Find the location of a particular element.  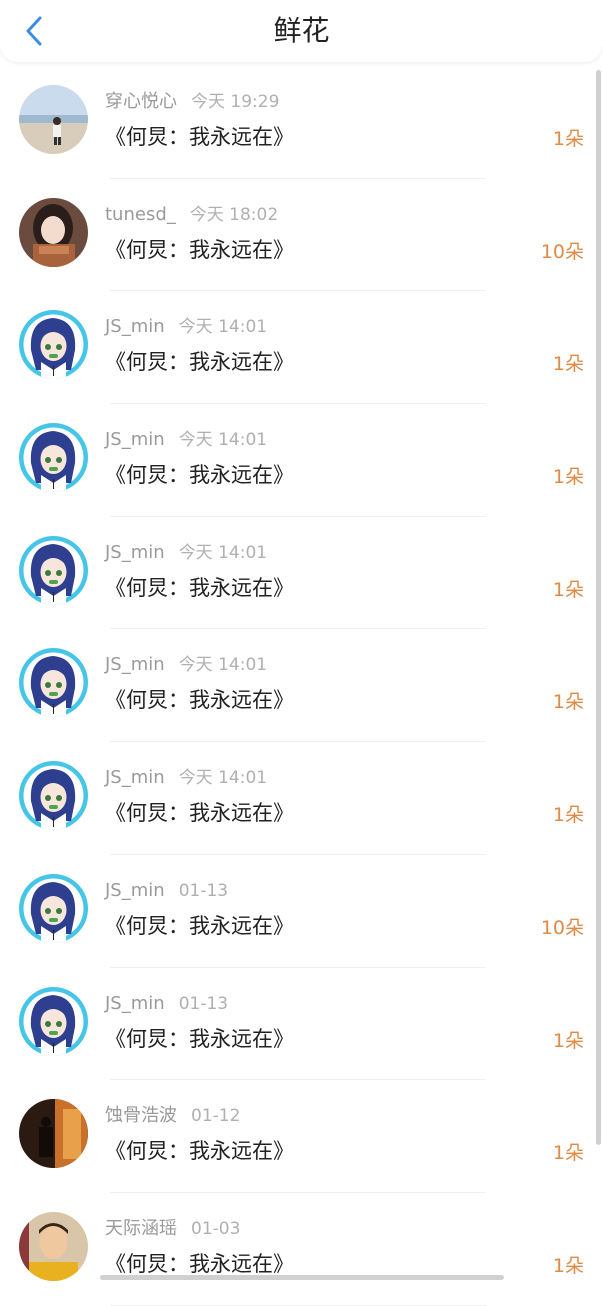

timestamp: 01-03 is located at coordinates (216, 1228).